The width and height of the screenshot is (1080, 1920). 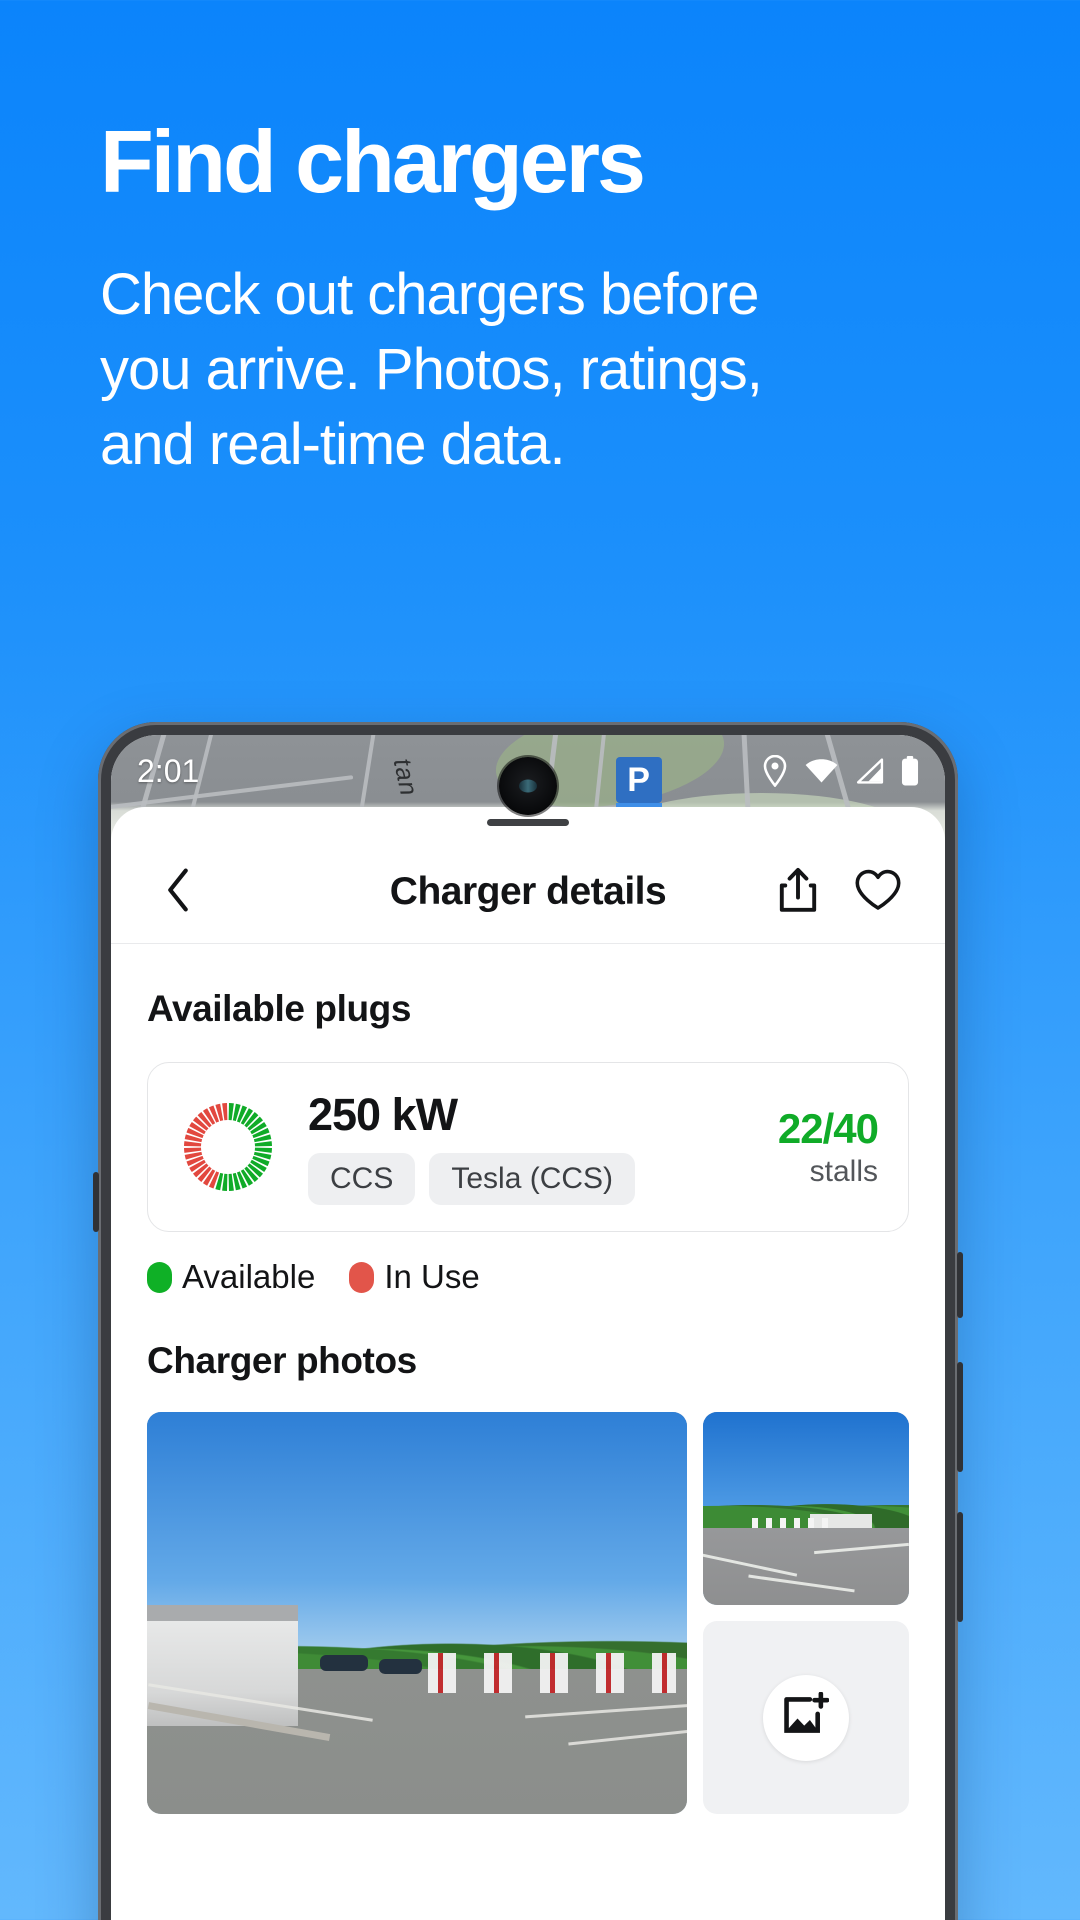 What do you see at coordinates (960, 1285) in the screenshot?
I see `phone-button-power` at bounding box center [960, 1285].